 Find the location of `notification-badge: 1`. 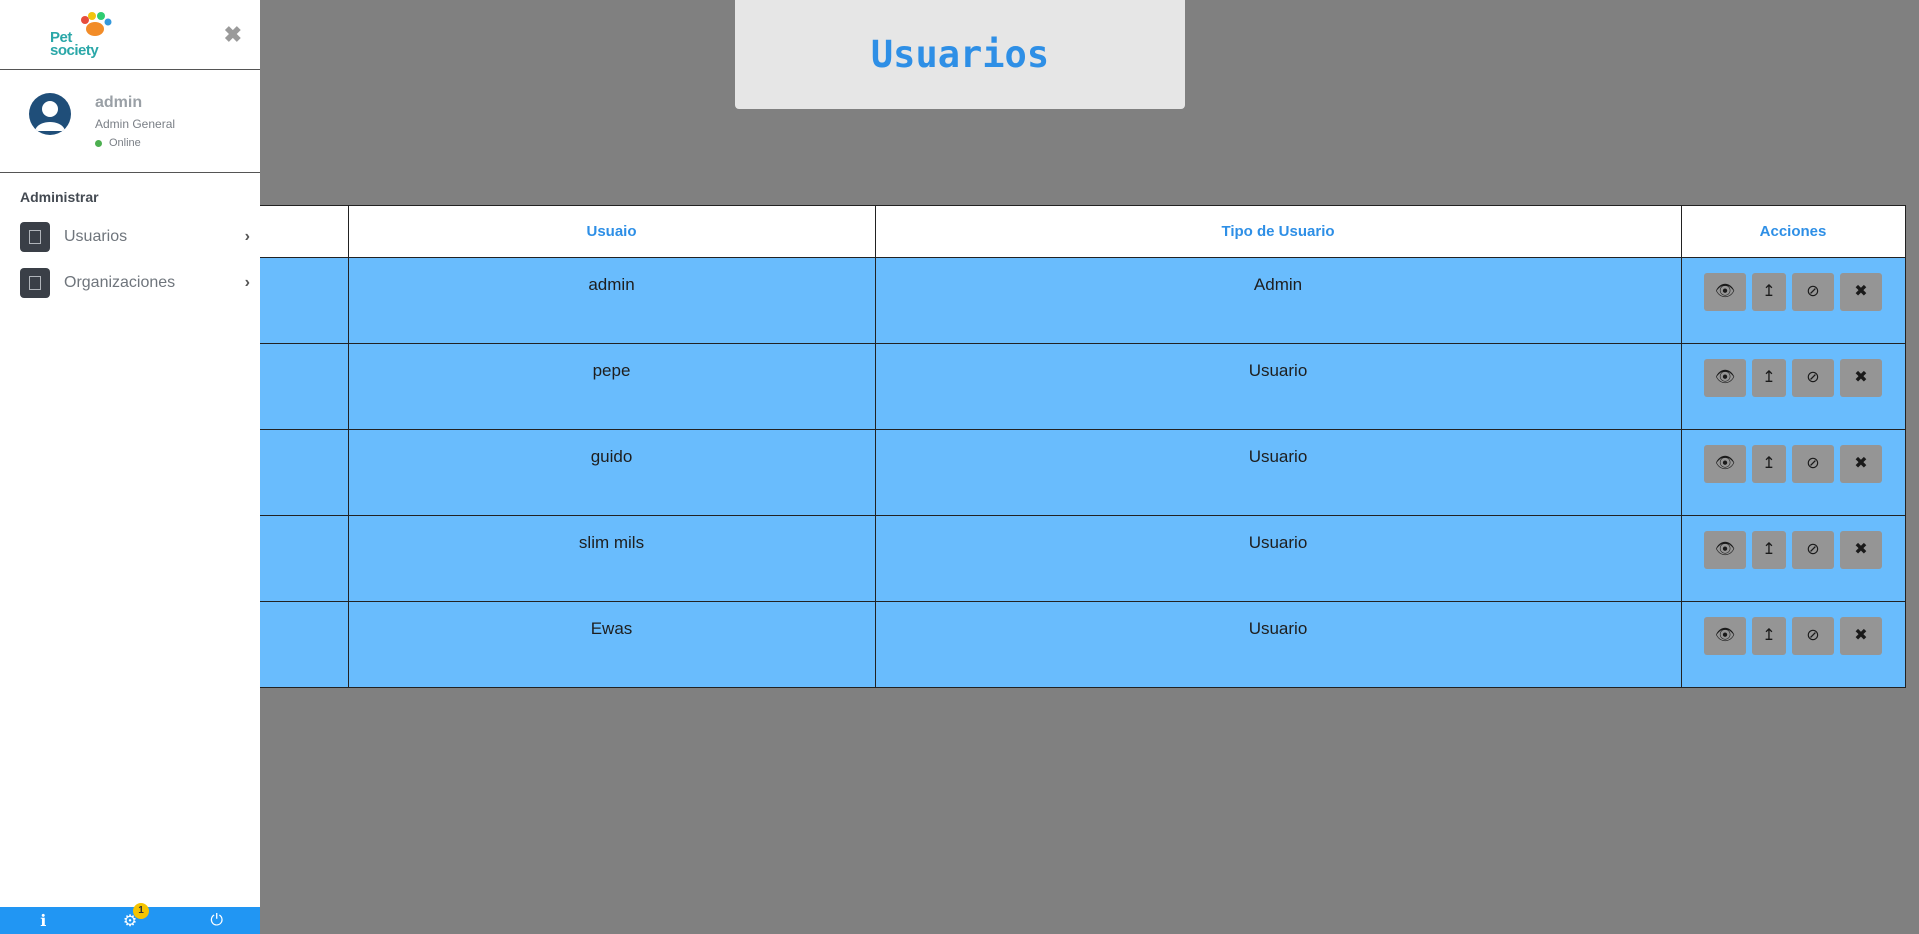

notification-badge: 1 is located at coordinates (140, 910).